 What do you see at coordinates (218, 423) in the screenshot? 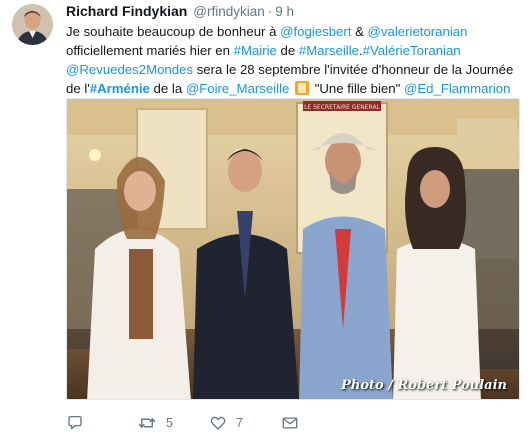
I see `heart-icon` at bounding box center [218, 423].